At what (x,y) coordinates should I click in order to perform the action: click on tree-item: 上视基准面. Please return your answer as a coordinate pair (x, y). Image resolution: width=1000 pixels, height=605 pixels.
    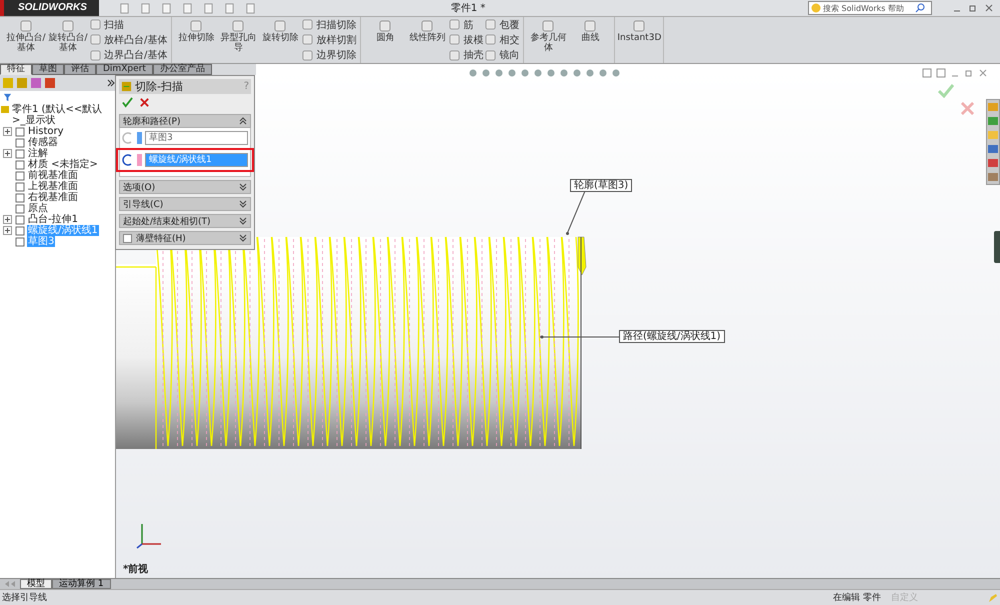
    Looking at the image, I should click on (53, 186).